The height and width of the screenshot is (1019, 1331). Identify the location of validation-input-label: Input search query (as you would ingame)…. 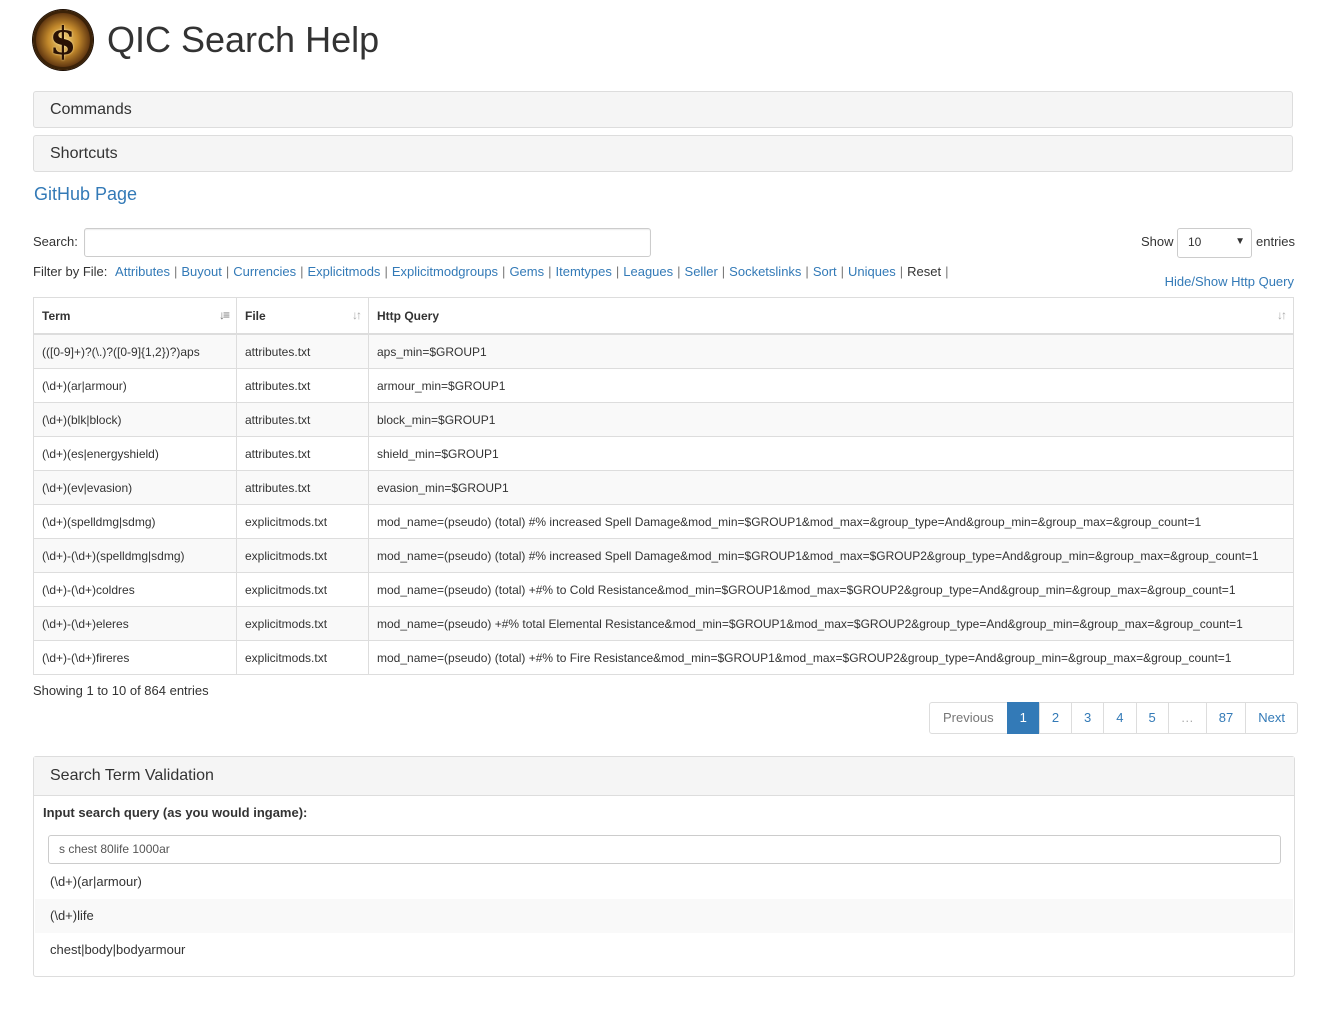
(175, 812).